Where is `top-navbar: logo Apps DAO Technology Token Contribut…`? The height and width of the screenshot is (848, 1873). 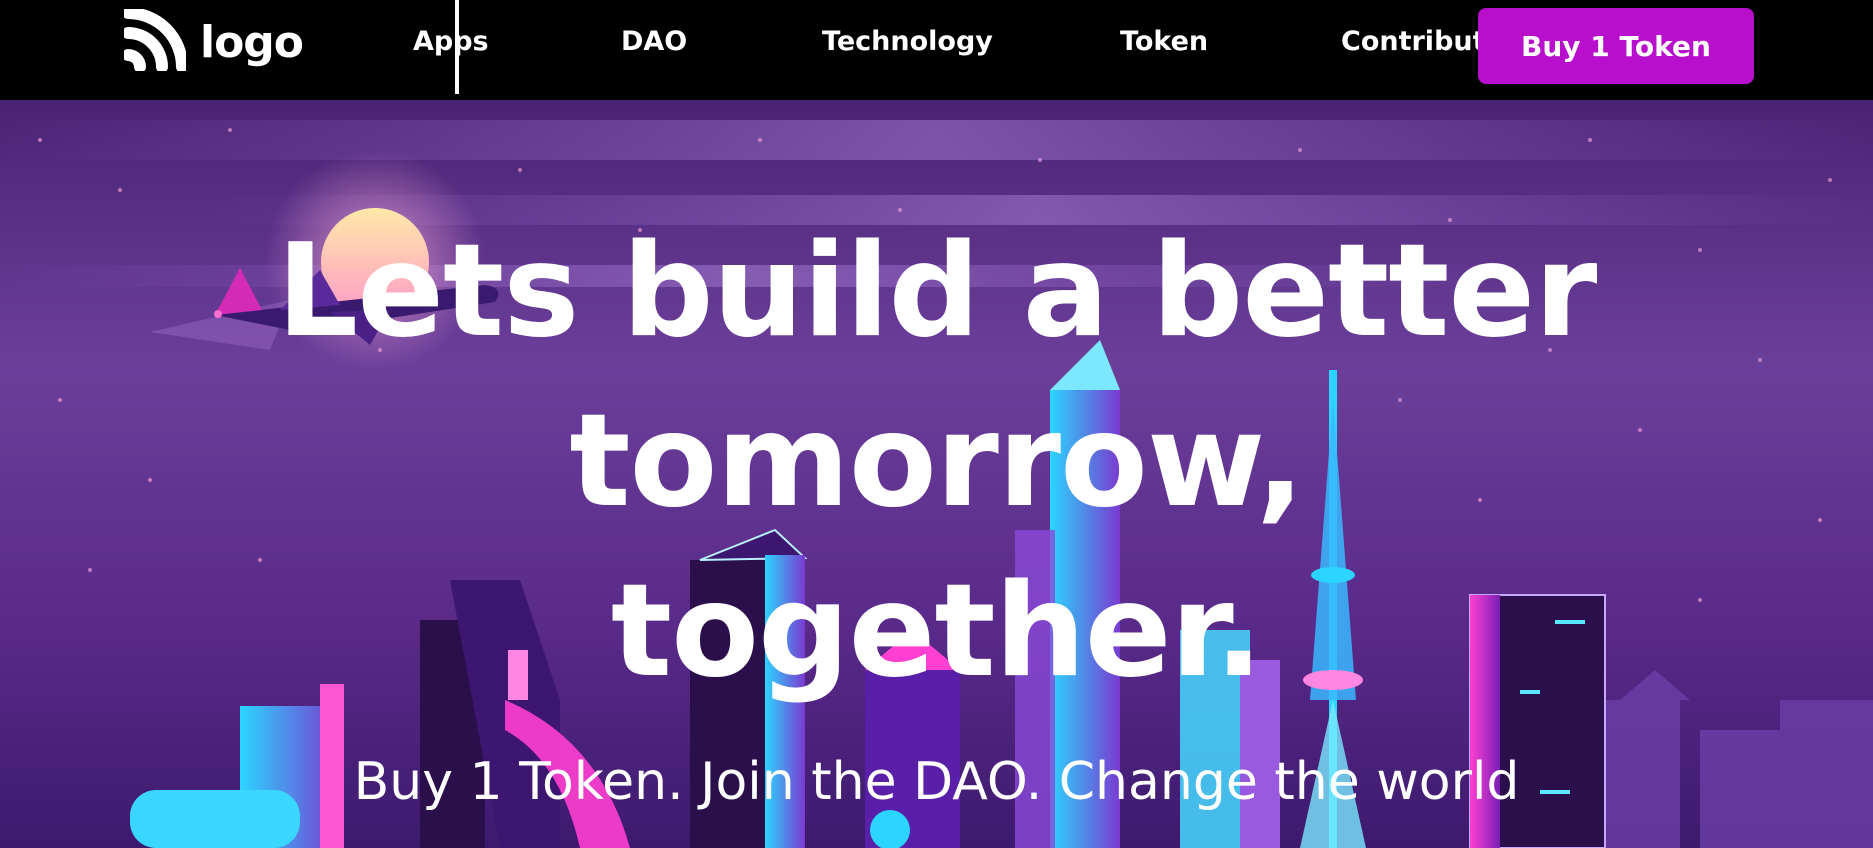 top-navbar: logo Apps DAO Technology Token Contribut… is located at coordinates (936, 50).